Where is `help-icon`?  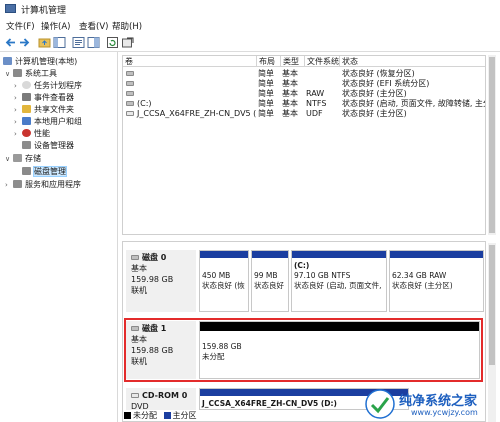 help-icon is located at coordinates (93, 42).